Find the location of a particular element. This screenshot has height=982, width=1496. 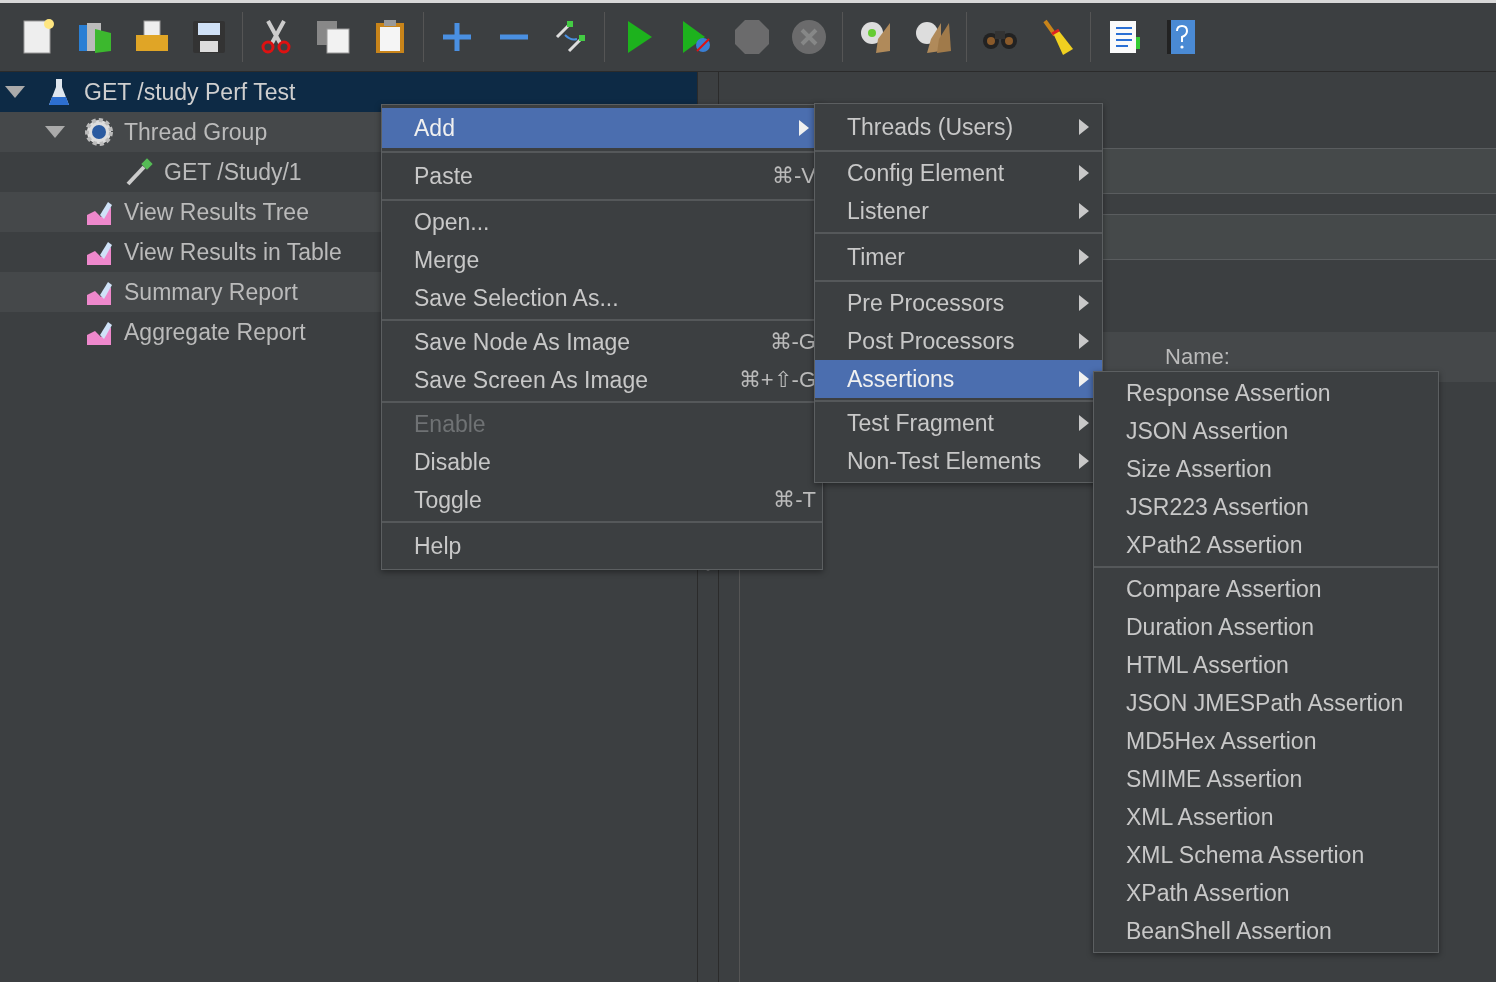

shortcut-text: ⌘-V is located at coordinates (794, 176).